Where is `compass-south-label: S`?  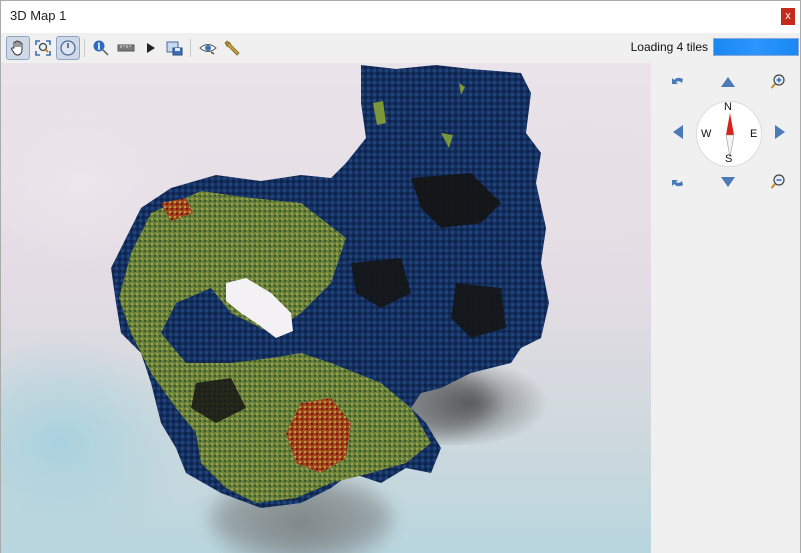
compass-south-label: S is located at coordinates (729, 159).